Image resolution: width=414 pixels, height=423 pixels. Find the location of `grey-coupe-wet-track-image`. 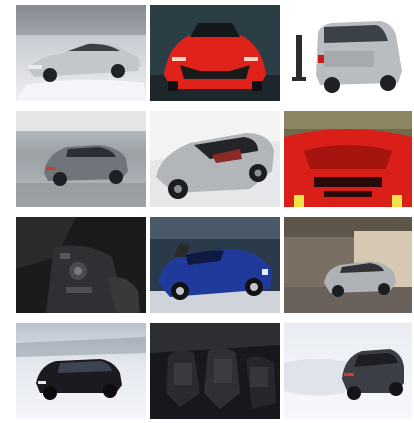

grey-coupe-wet-track-image is located at coordinates (81, 159).